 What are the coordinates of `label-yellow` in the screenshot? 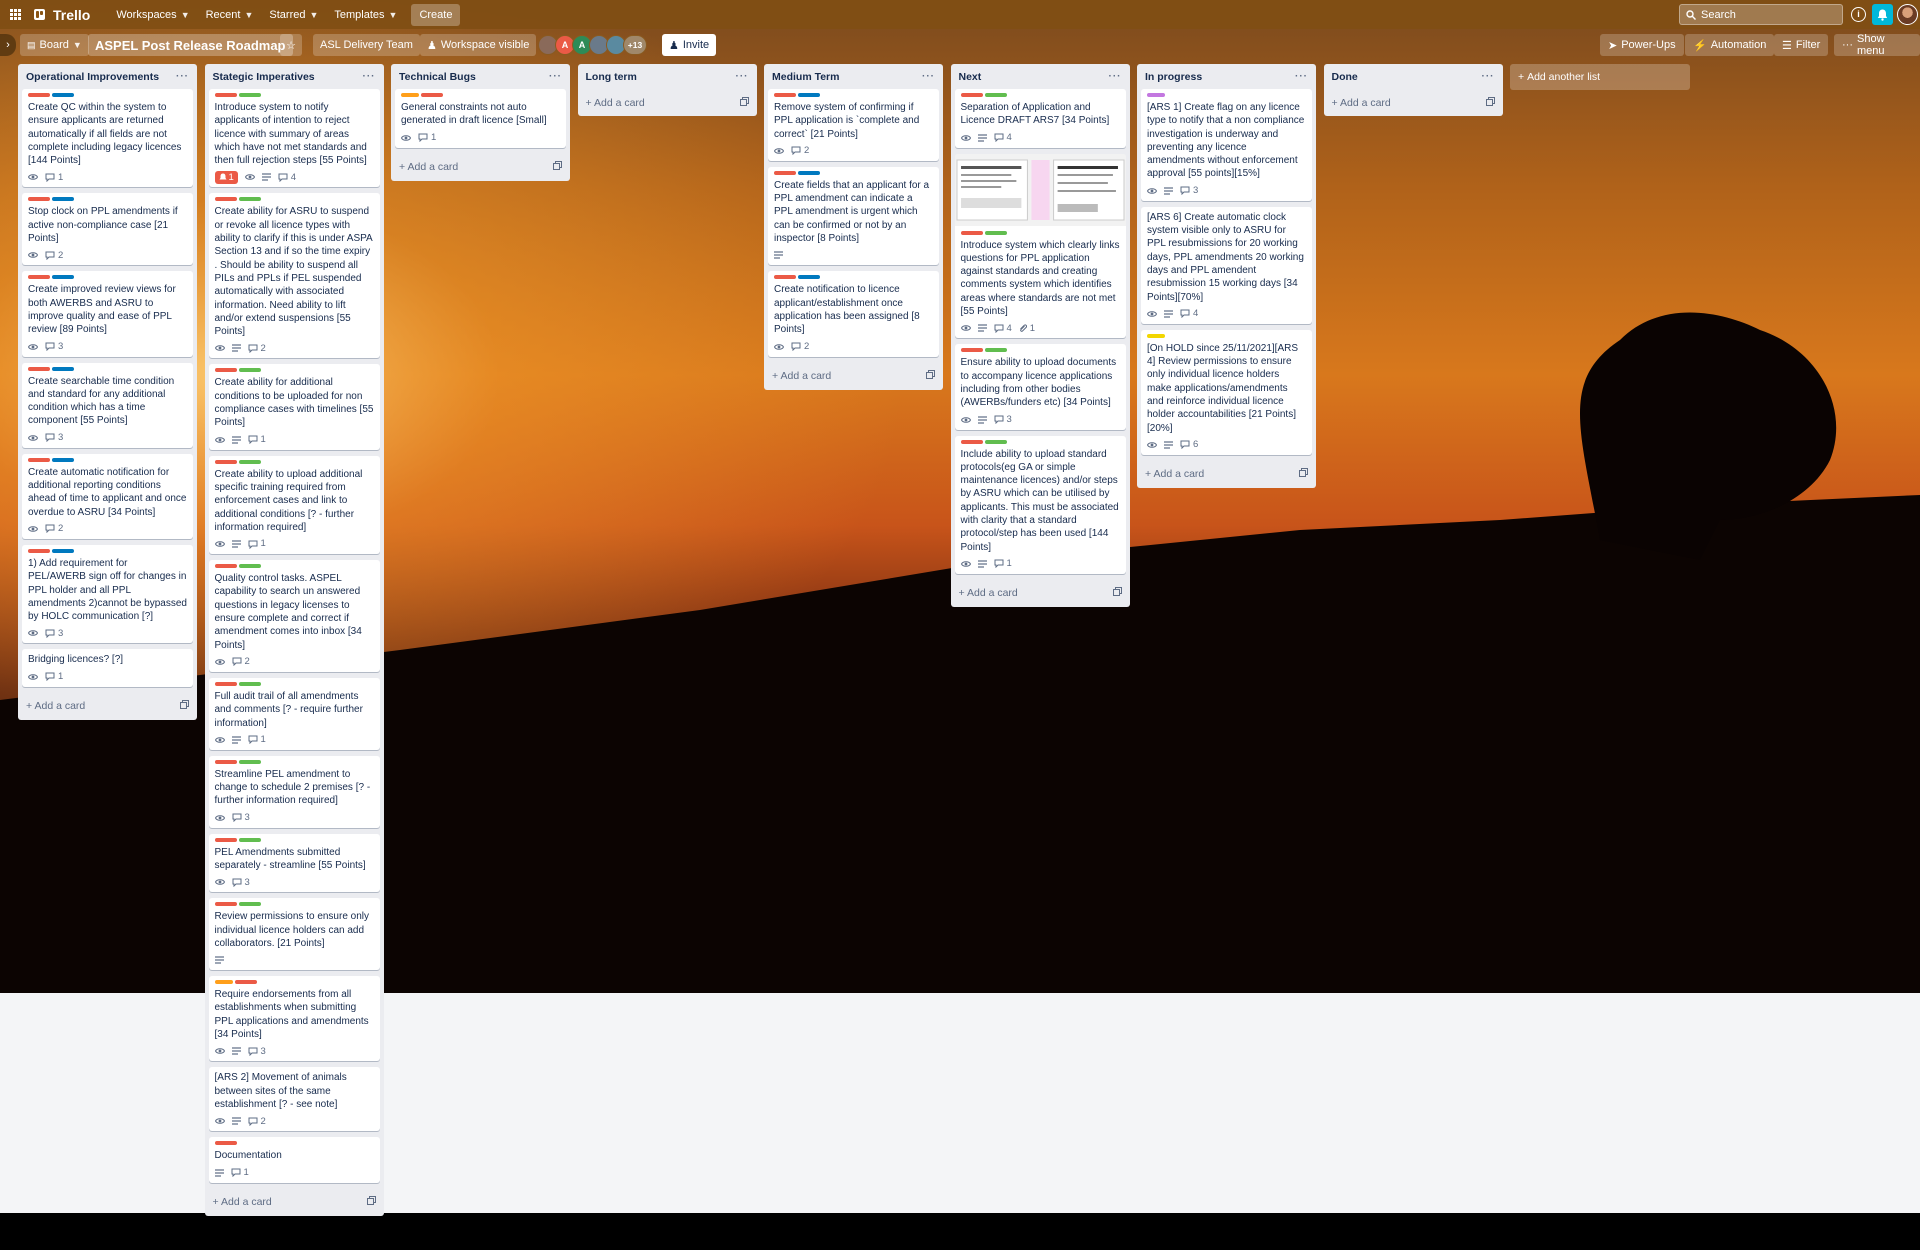 It's located at (1156, 335).